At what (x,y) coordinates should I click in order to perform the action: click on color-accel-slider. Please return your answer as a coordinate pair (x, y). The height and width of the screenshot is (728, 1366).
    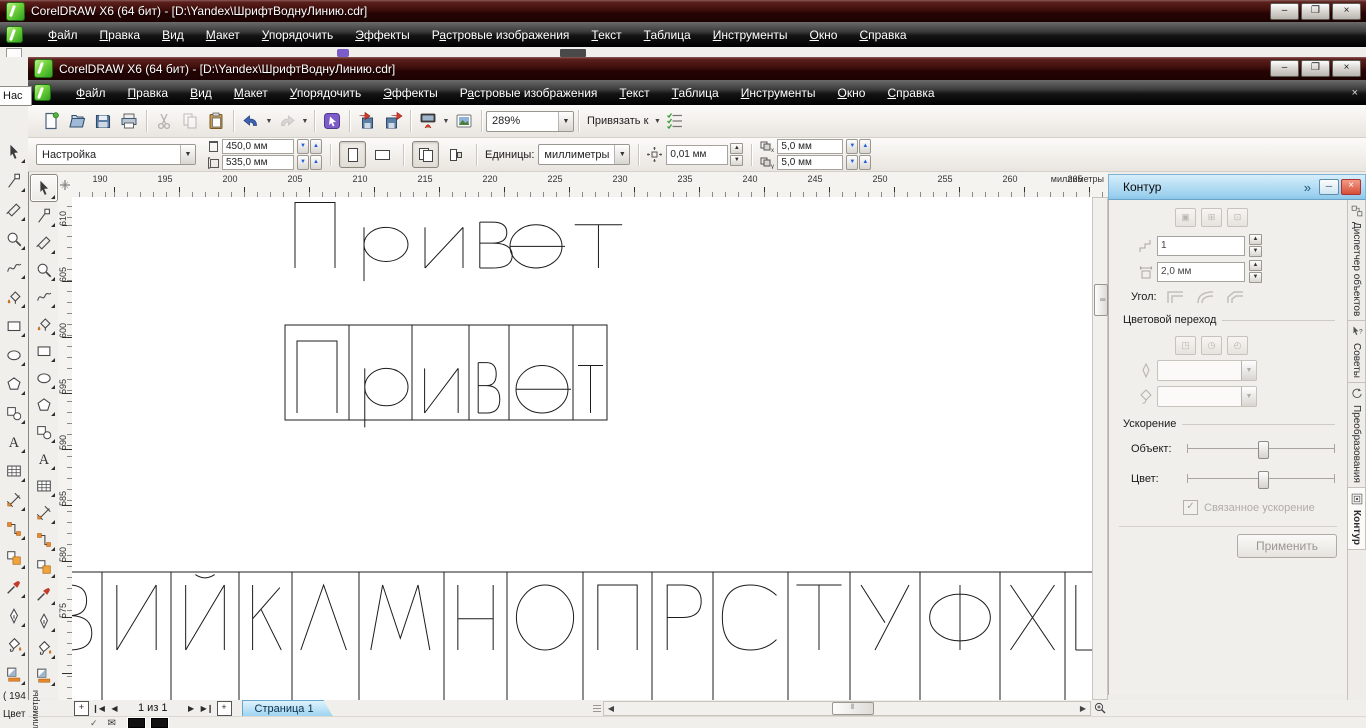
    Looking at the image, I should click on (1261, 479).